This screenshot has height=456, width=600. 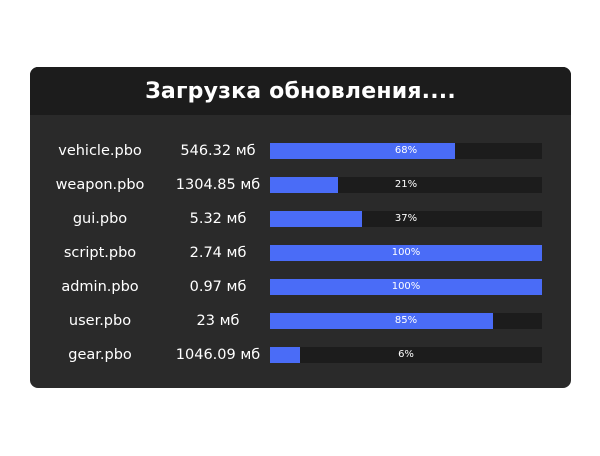 I want to click on file-row: user.pbo 23 мб 85%, so click(x=300, y=321).